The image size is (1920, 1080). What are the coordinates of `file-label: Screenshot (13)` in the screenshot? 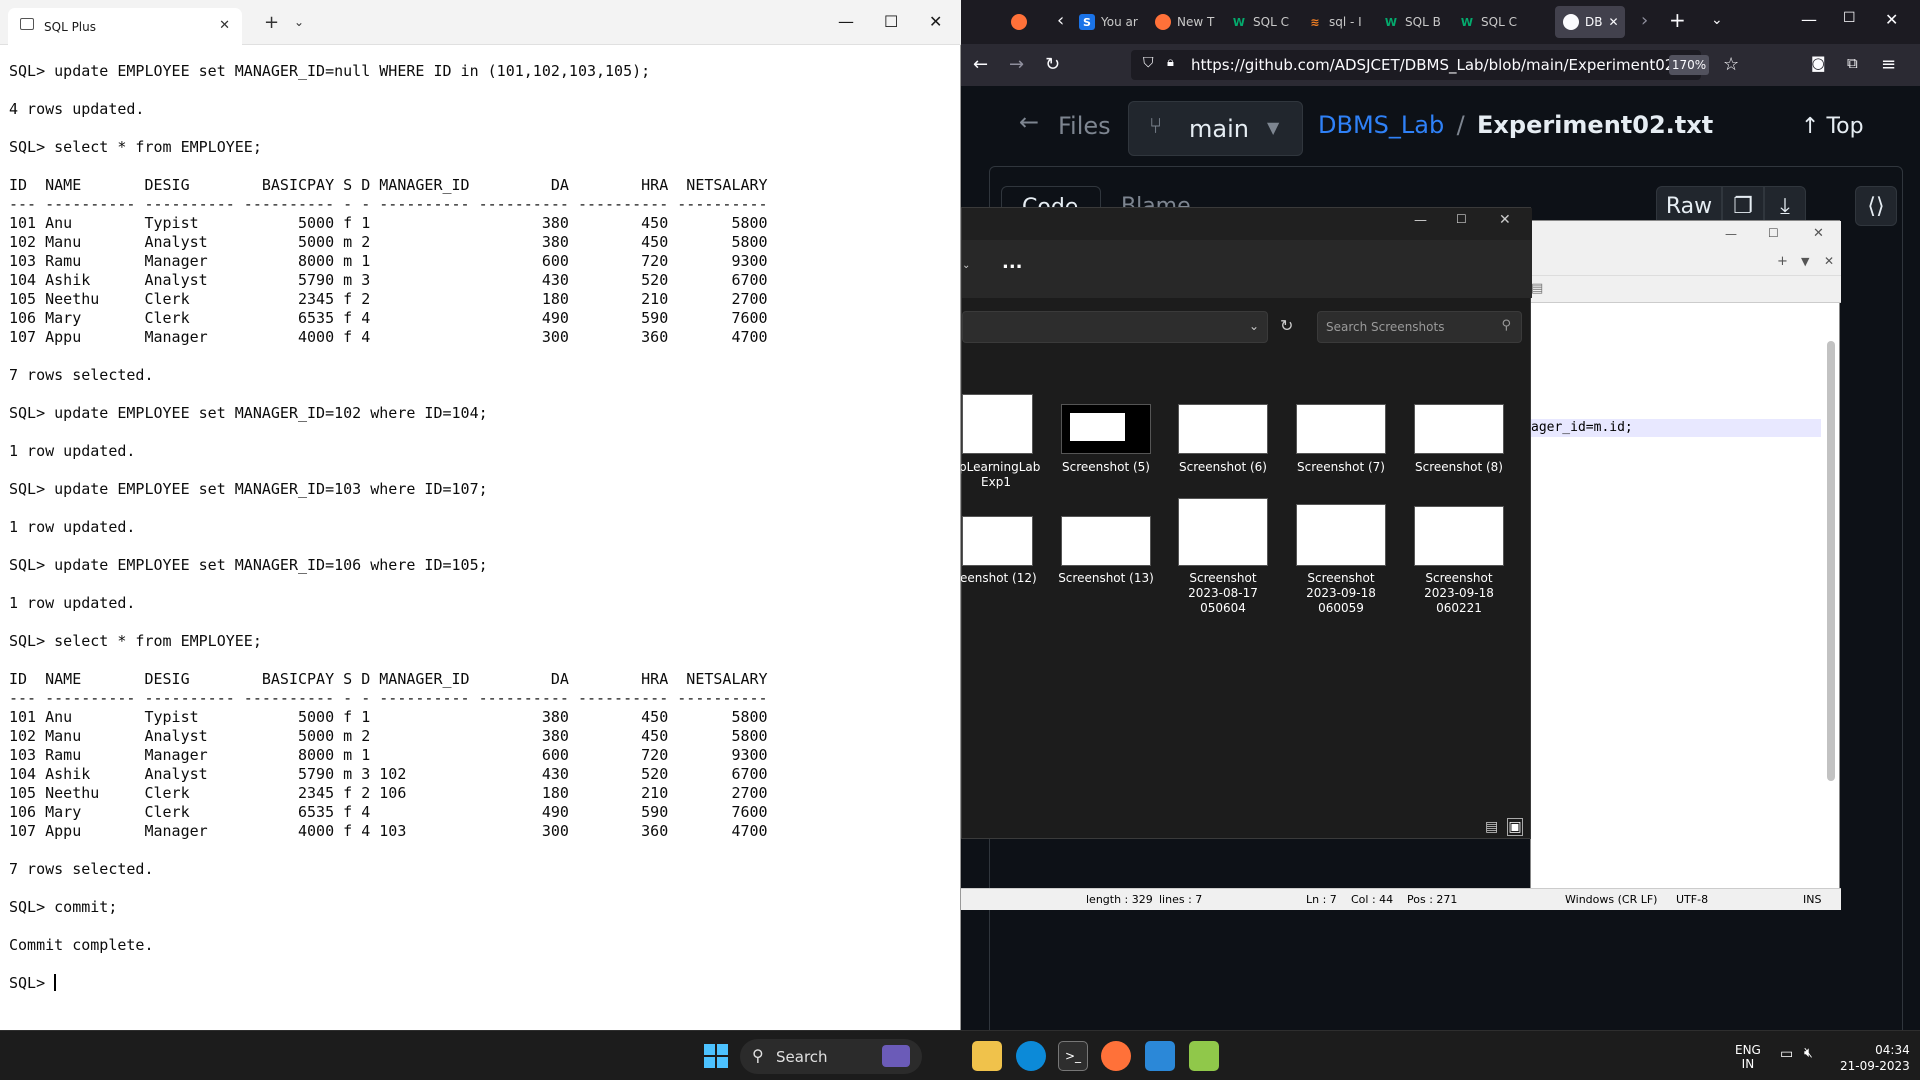 It's located at (1106, 578).